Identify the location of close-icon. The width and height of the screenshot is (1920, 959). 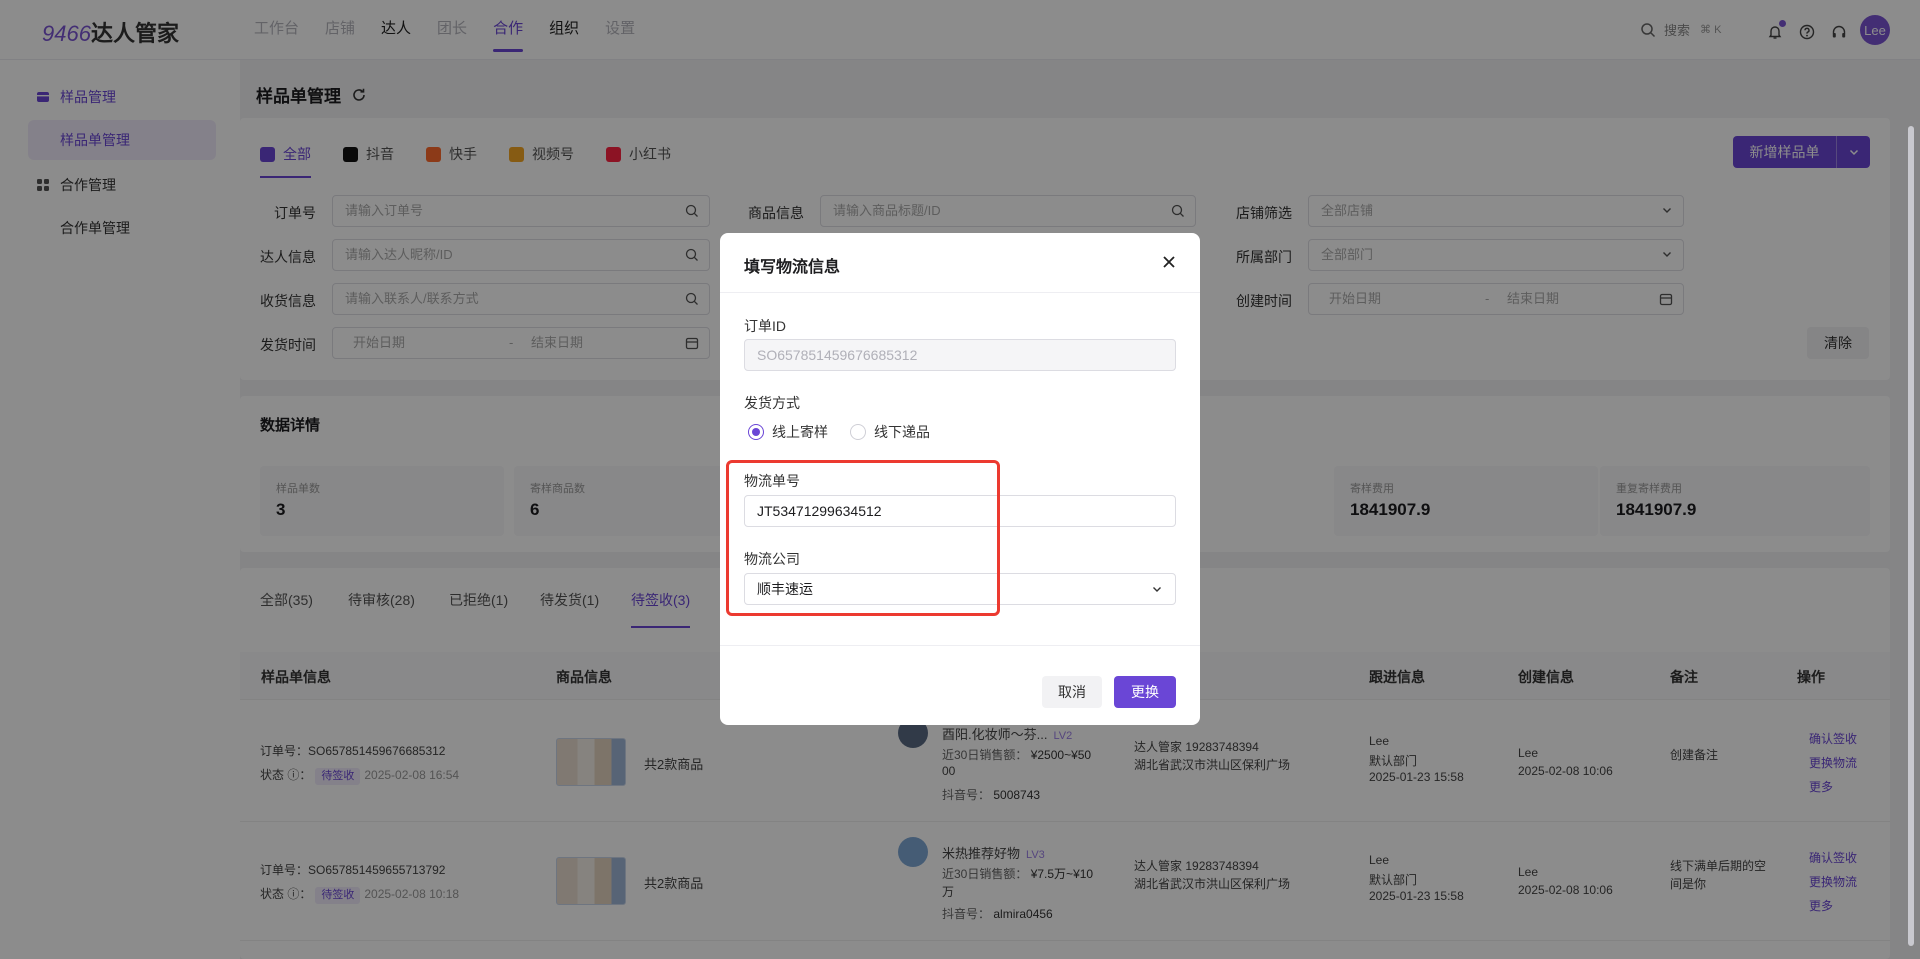
(1169, 262).